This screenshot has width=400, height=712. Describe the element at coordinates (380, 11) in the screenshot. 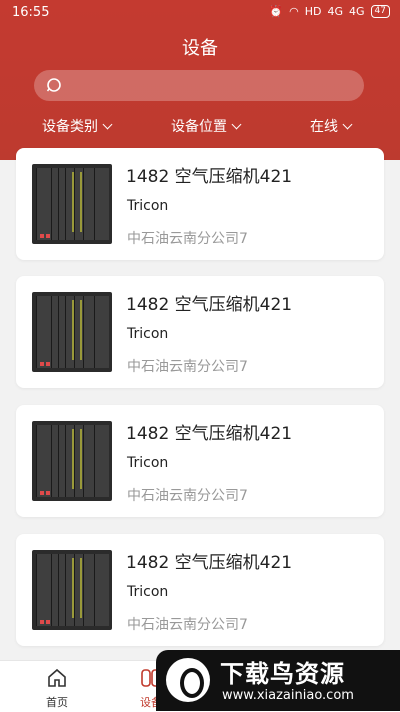

I see `battery-icon: 47` at that location.